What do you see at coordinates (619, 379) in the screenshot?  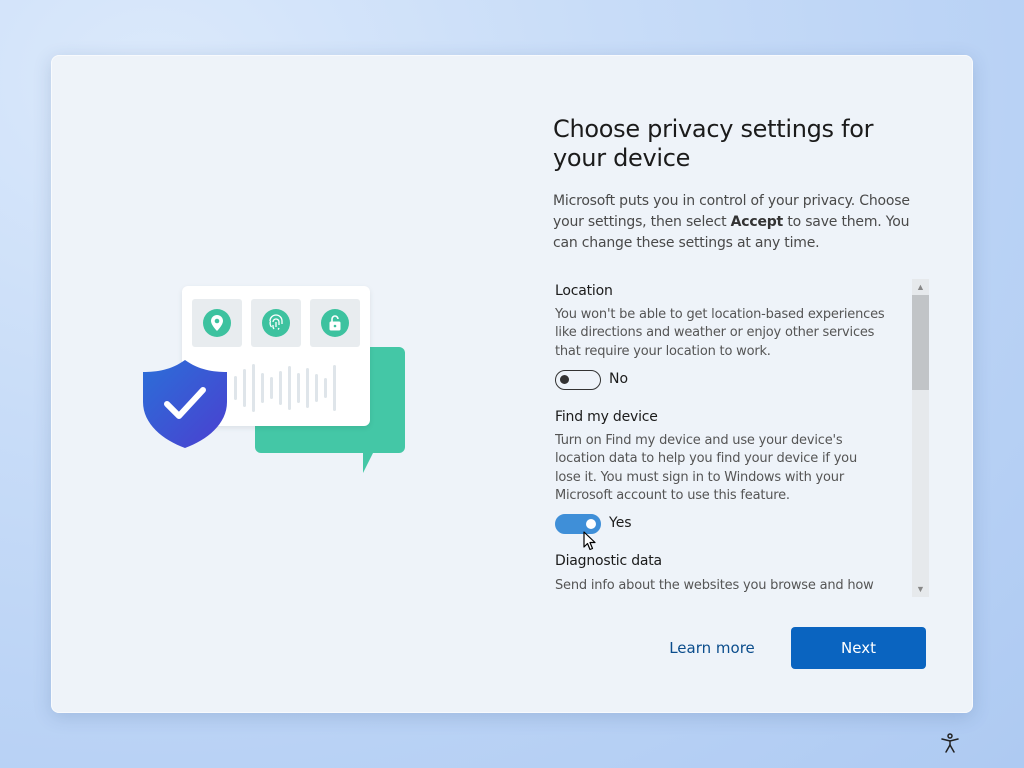 I see `location-toggle-label: No` at bounding box center [619, 379].